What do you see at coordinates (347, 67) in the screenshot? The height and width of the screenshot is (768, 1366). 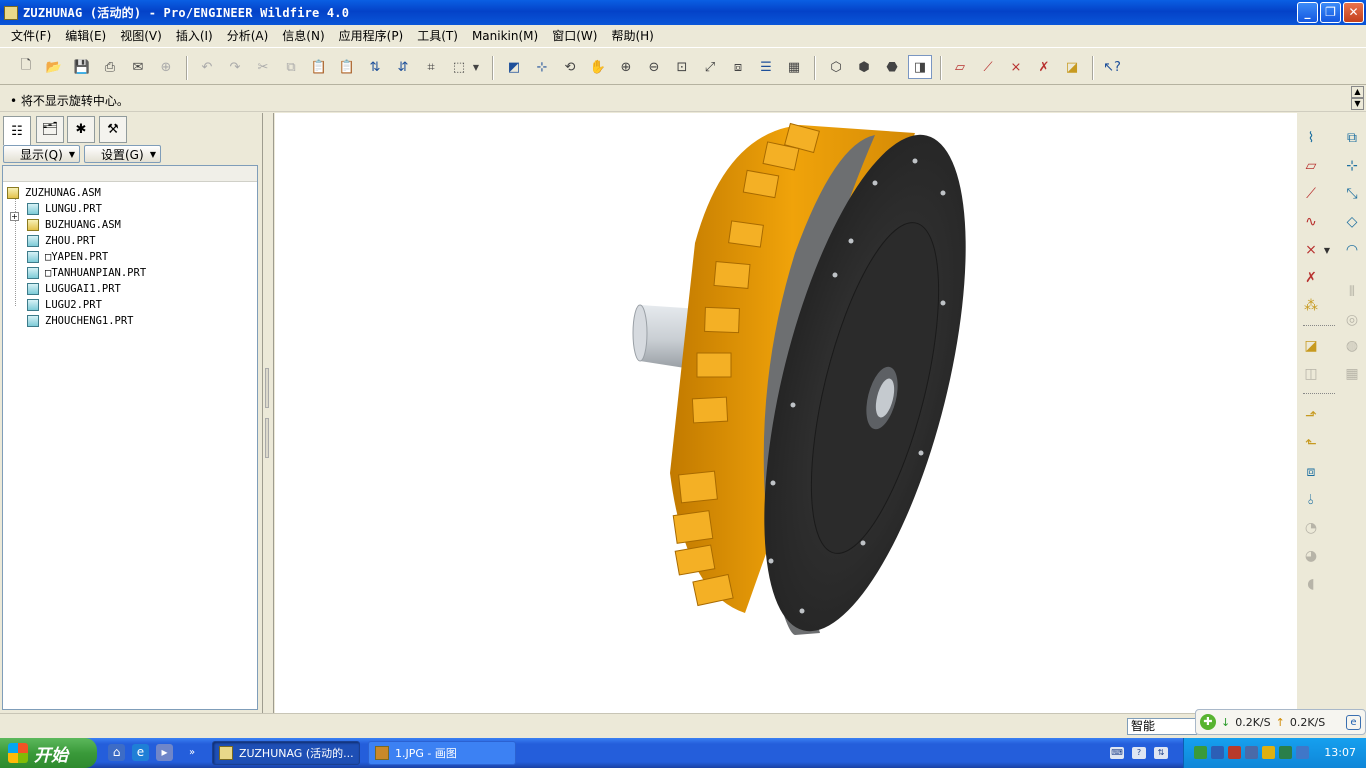 I see `paste-special-icon: 📋` at bounding box center [347, 67].